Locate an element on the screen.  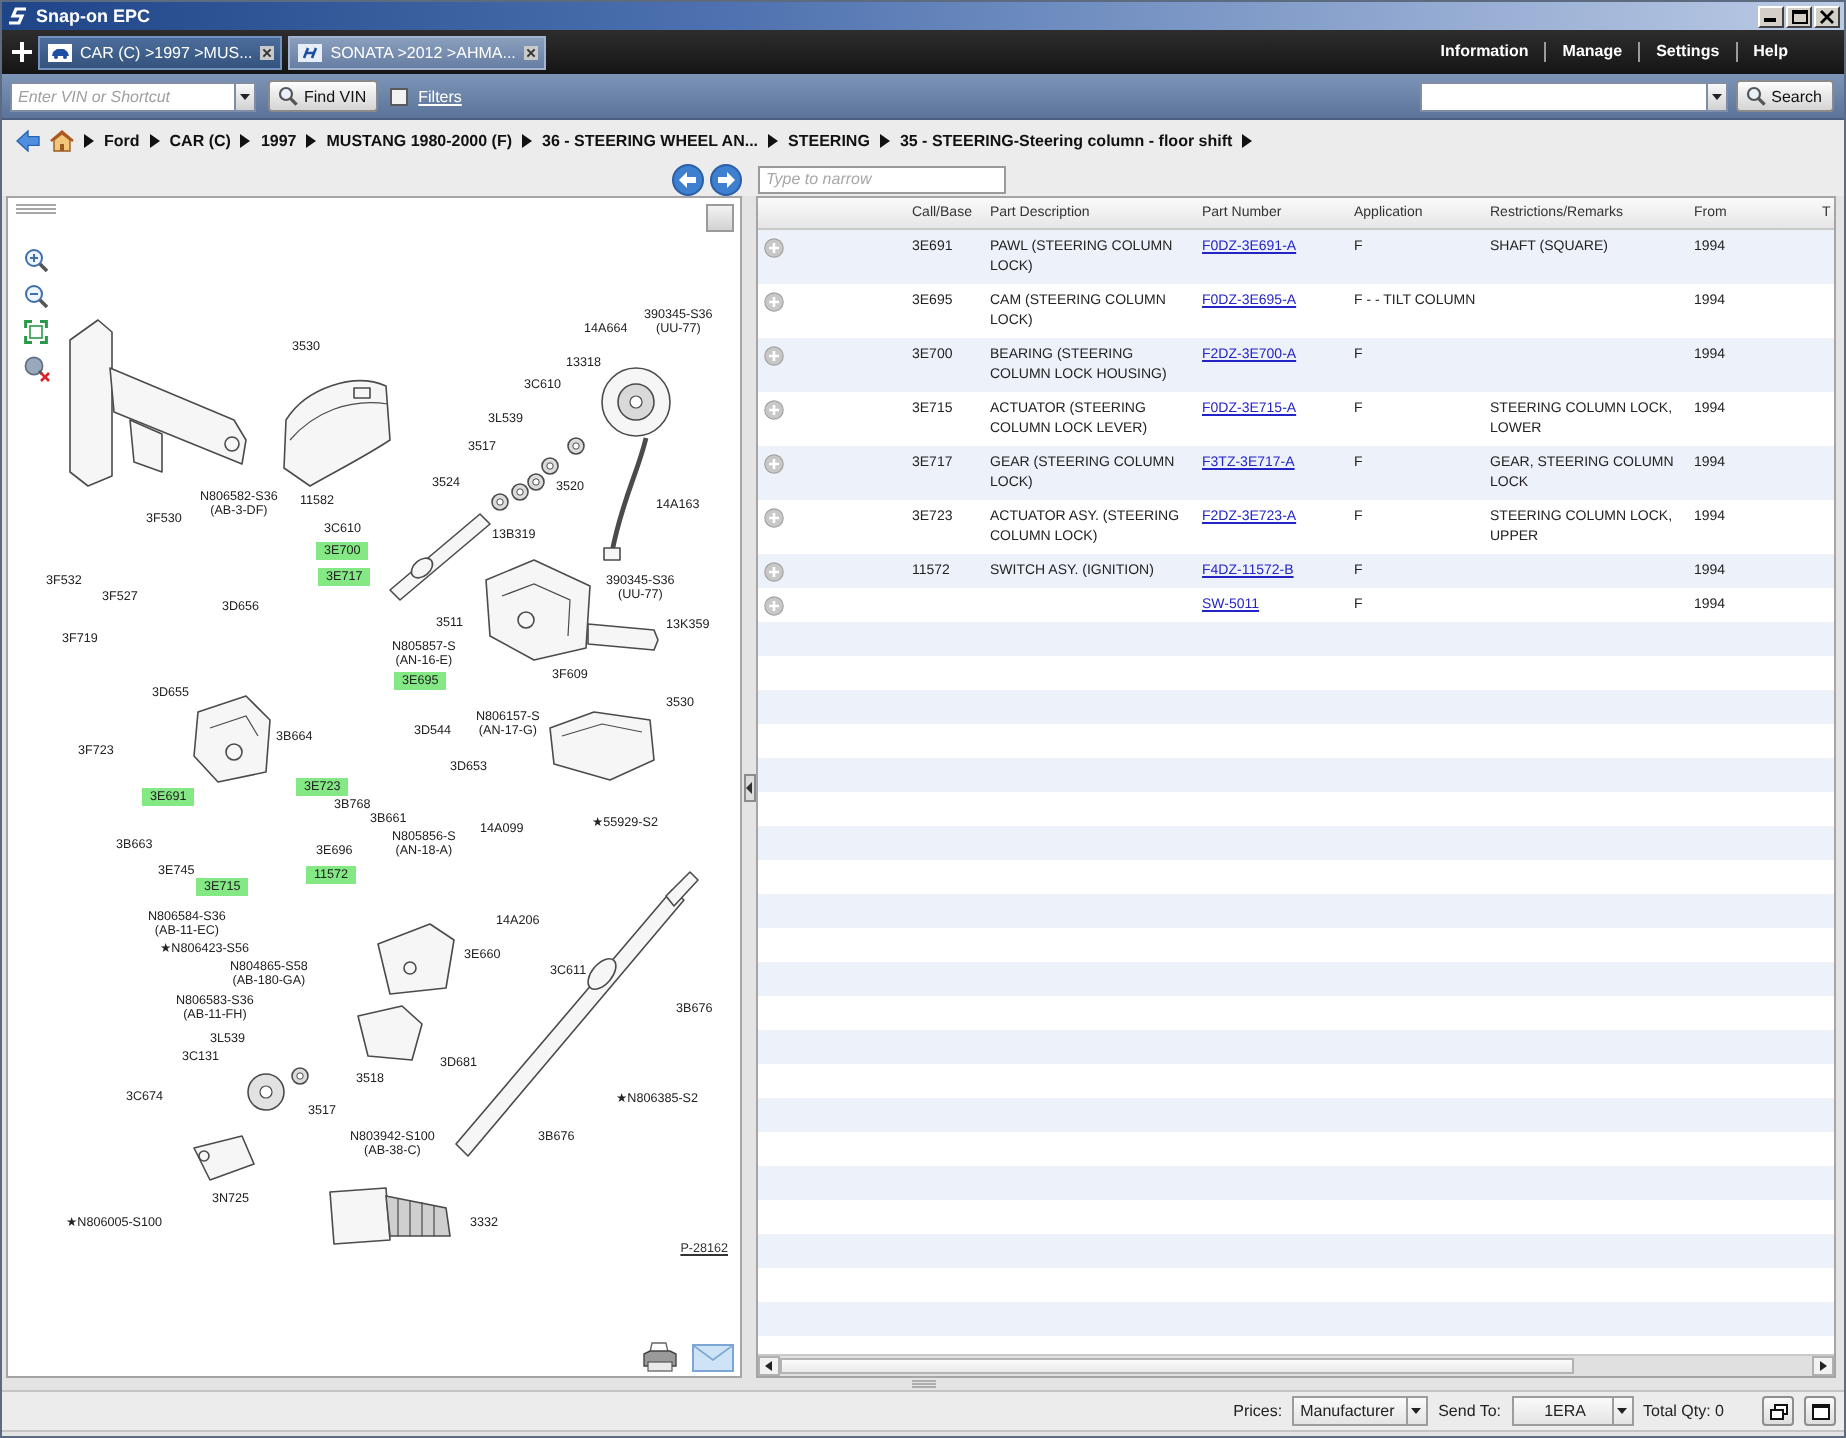
housing-block-drawing is located at coordinates (390, 1033).